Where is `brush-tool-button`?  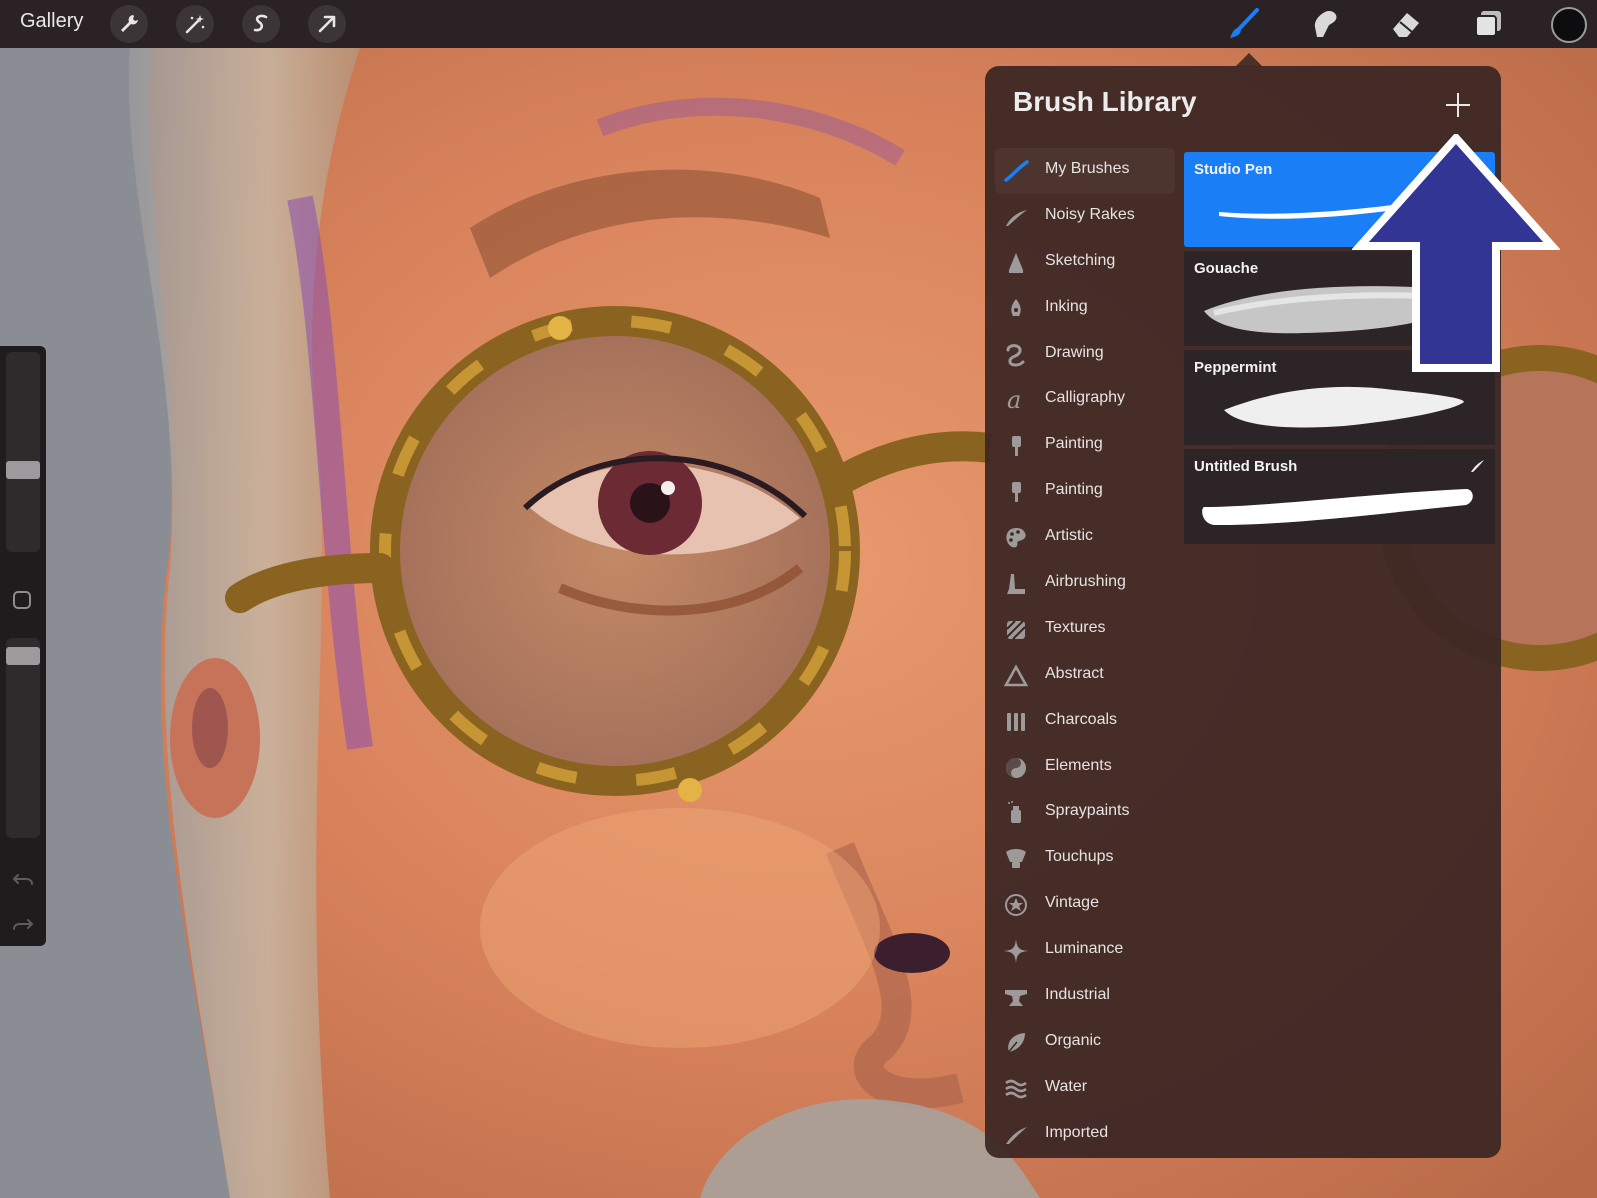 brush-tool-button is located at coordinates (1244, 24).